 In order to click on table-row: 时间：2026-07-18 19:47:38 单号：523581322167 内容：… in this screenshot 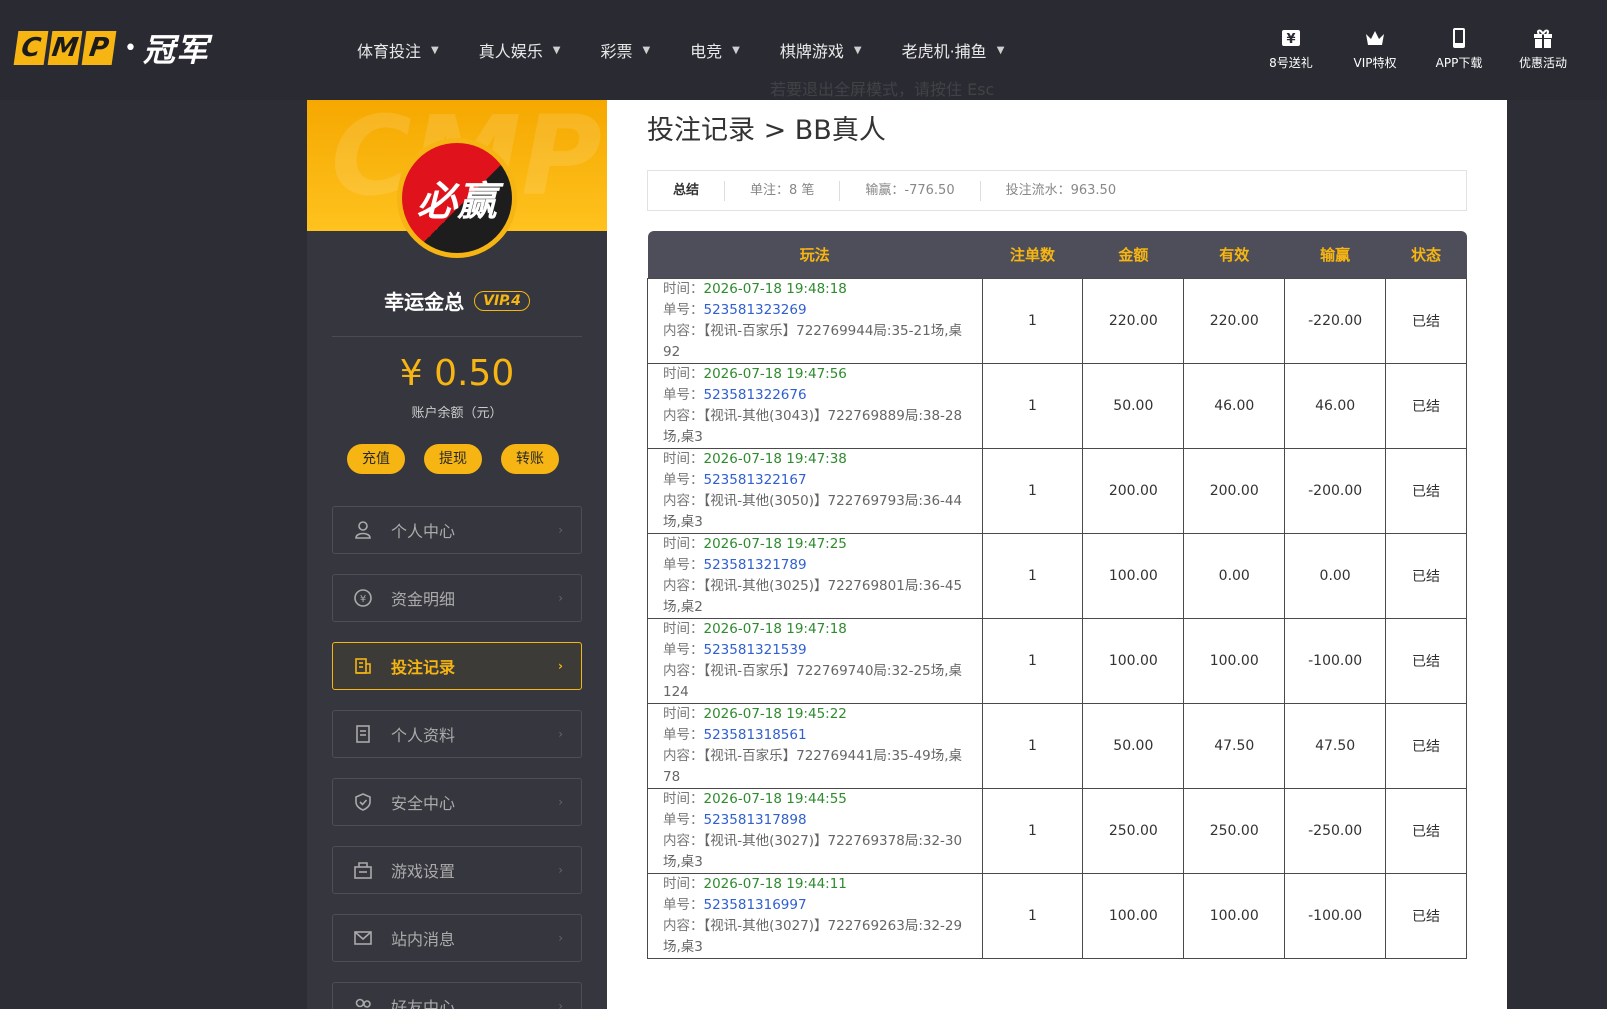, I will do `click(1057, 490)`.